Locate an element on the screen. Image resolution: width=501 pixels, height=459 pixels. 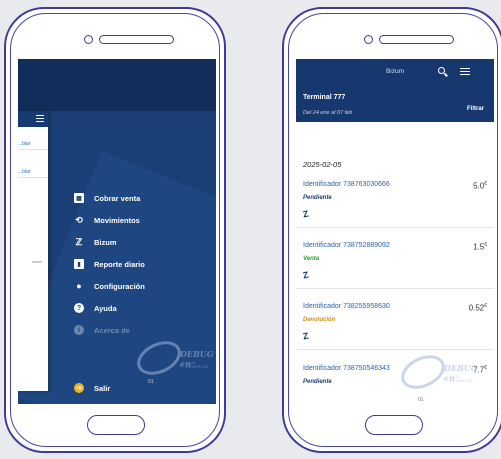
panel-header is located at coordinates (33, 119).